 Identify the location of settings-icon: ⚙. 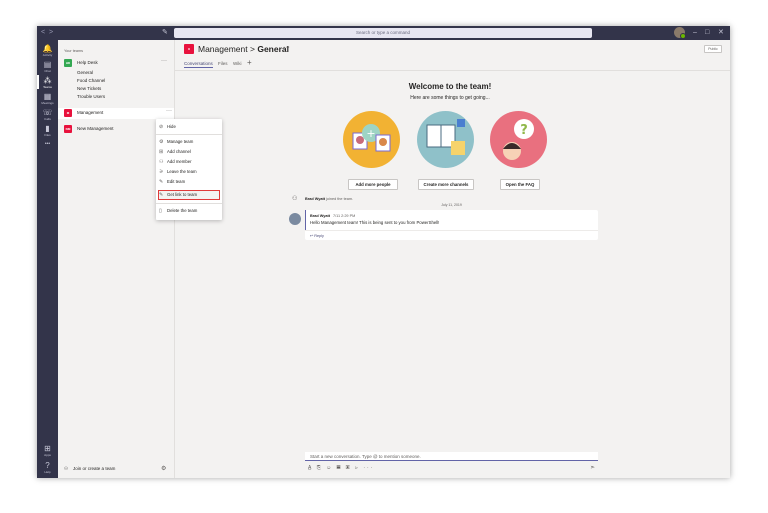
(161, 142).